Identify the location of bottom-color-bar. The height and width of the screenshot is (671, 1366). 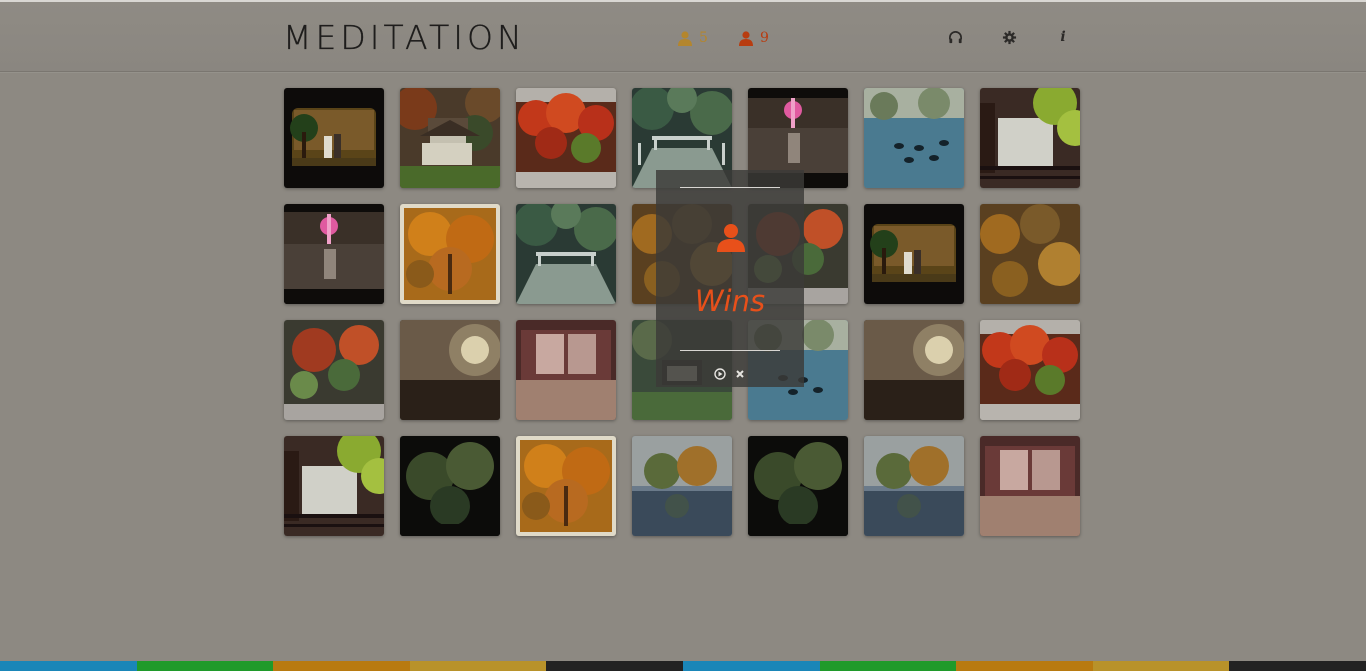
(683, 666).